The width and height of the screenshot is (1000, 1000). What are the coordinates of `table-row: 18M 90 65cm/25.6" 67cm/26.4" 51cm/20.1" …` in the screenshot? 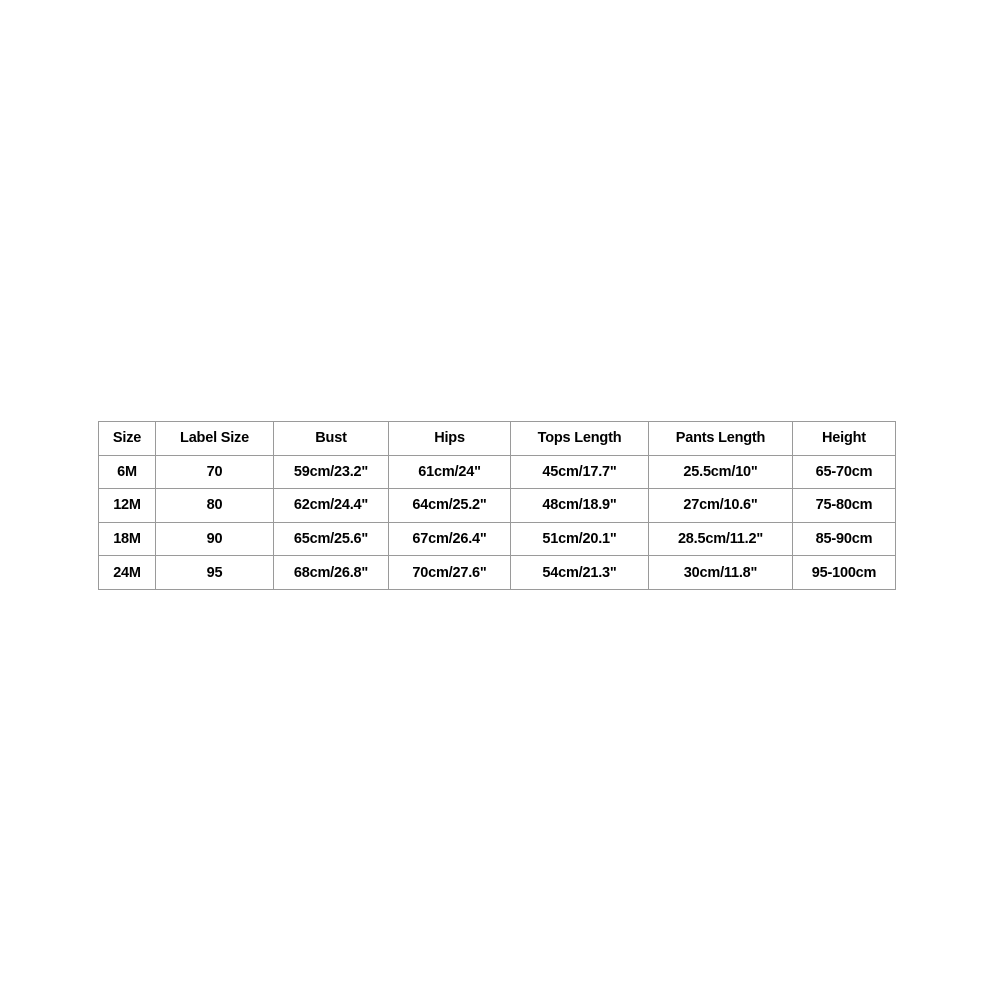 It's located at (497, 539).